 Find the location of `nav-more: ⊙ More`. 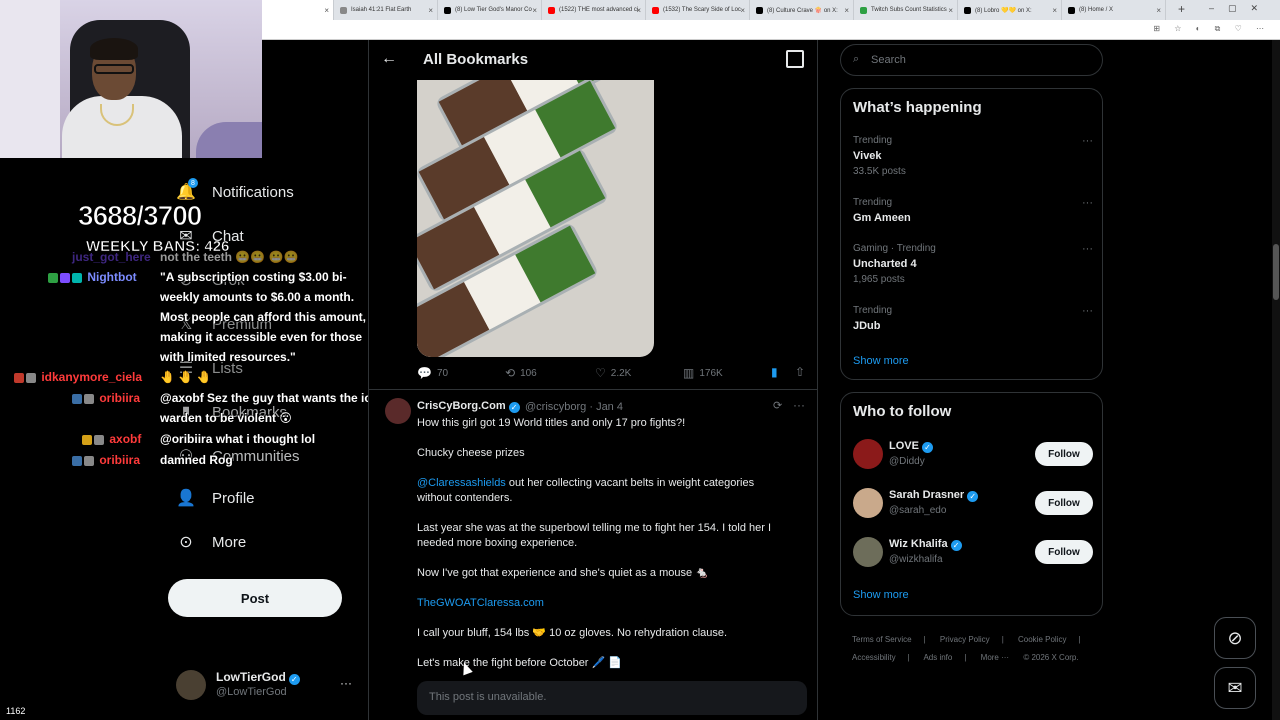

nav-more: ⊙ More is located at coordinates (211, 542).